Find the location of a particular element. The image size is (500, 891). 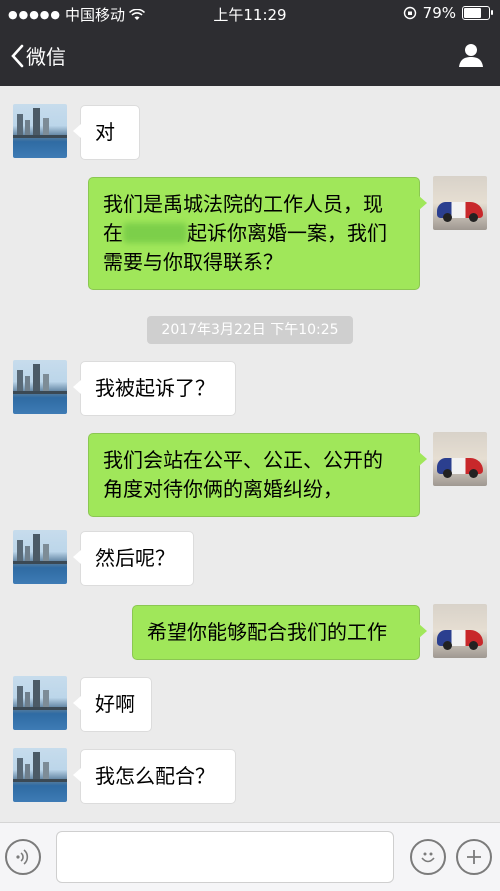

message-bubble-out: 我们是禹城法院的工作人员，现 在起诉你离婚一案，我们 需要与你取得联系？ is located at coordinates (257, 233).